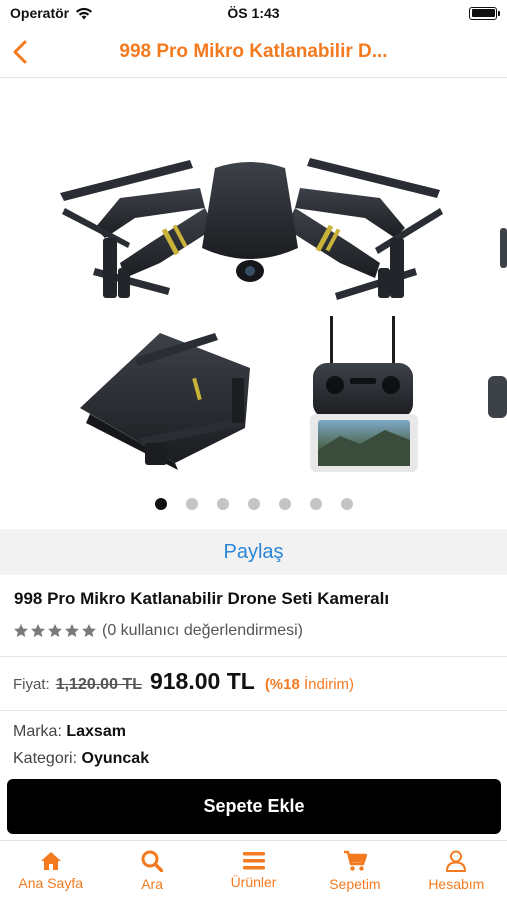 The width and height of the screenshot is (507, 900). What do you see at coordinates (282, 684) in the screenshot?
I see `discount-percent: (%18` at bounding box center [282, 684].